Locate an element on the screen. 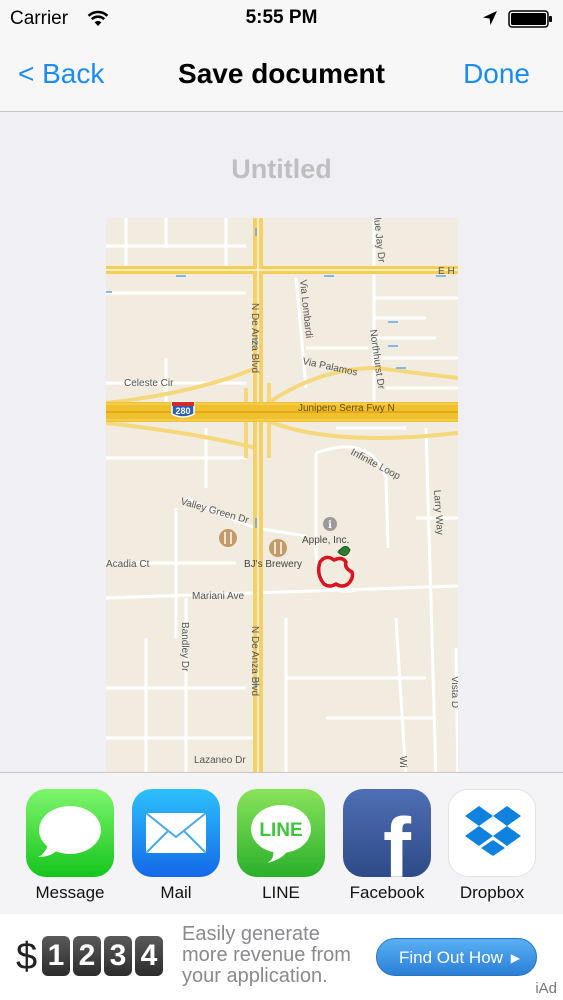 Image resolution: width=563 pixels, height=1000 pixels. status-bar: Carrier 5:55 PM is located at coordinates (281, 19).